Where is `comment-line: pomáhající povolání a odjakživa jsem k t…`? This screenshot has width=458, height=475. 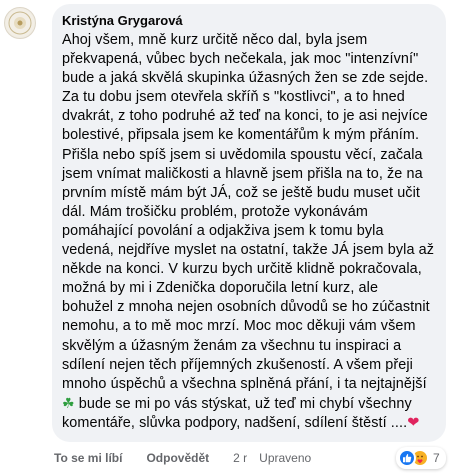
comment-line: pomáhající povolání a odjakživa jsem k t… is located at coordinates (223, 230).